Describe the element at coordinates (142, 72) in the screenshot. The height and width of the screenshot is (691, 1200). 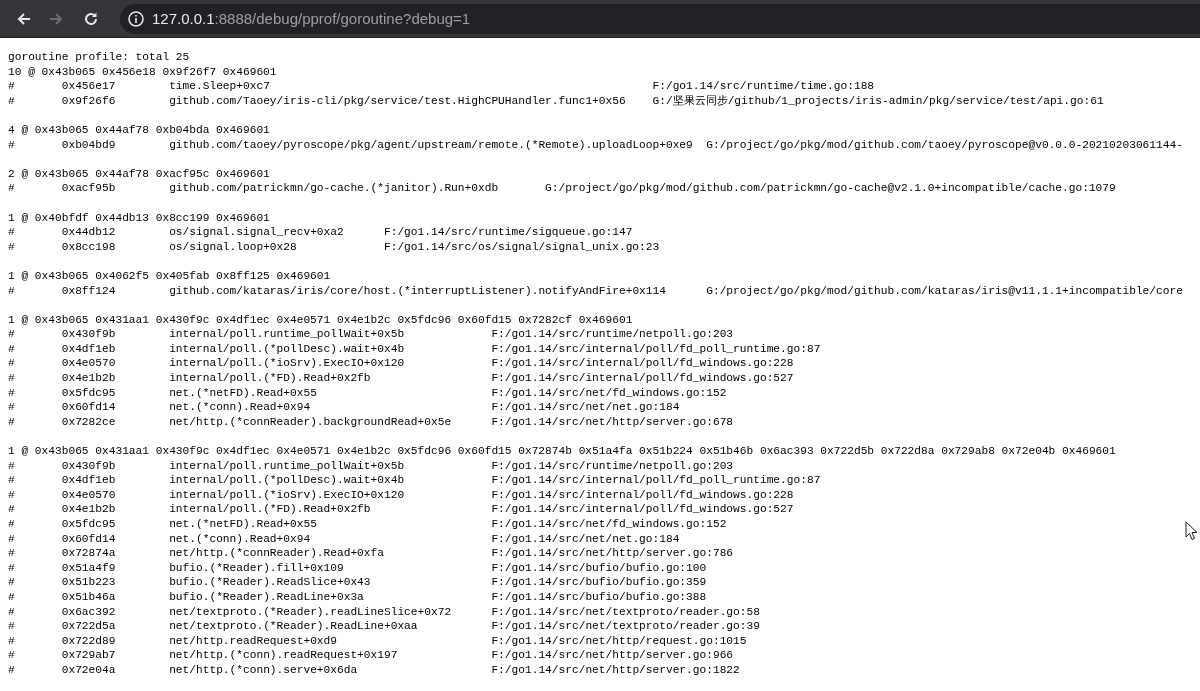
I see `stack-header: 10 @ 0x43b065 0x456e18 0x9f26f7 0x469601` at that location.